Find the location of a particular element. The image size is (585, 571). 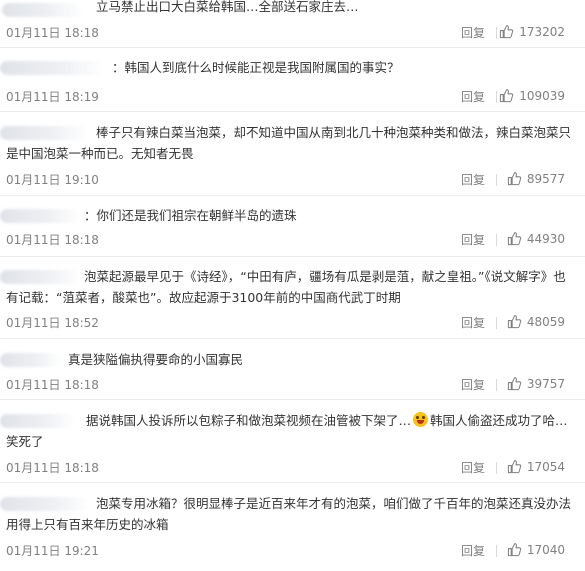

comment-time: 01月11日 18:19 is located at coordinates (52, 97).